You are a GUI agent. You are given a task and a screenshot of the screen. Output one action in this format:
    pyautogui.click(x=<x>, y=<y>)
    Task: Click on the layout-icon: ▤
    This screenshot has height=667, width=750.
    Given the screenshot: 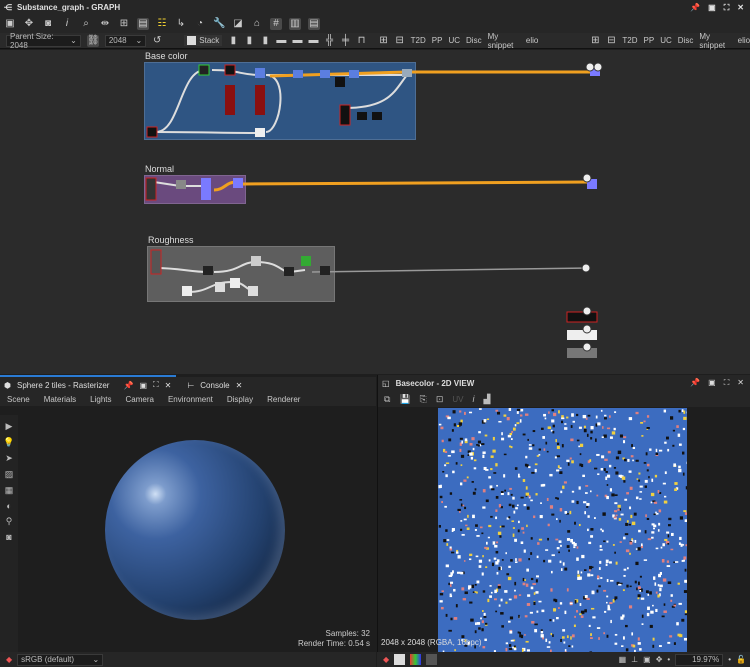 What is the action you would take?
    pyautogui.click(x=143, y=24)
    